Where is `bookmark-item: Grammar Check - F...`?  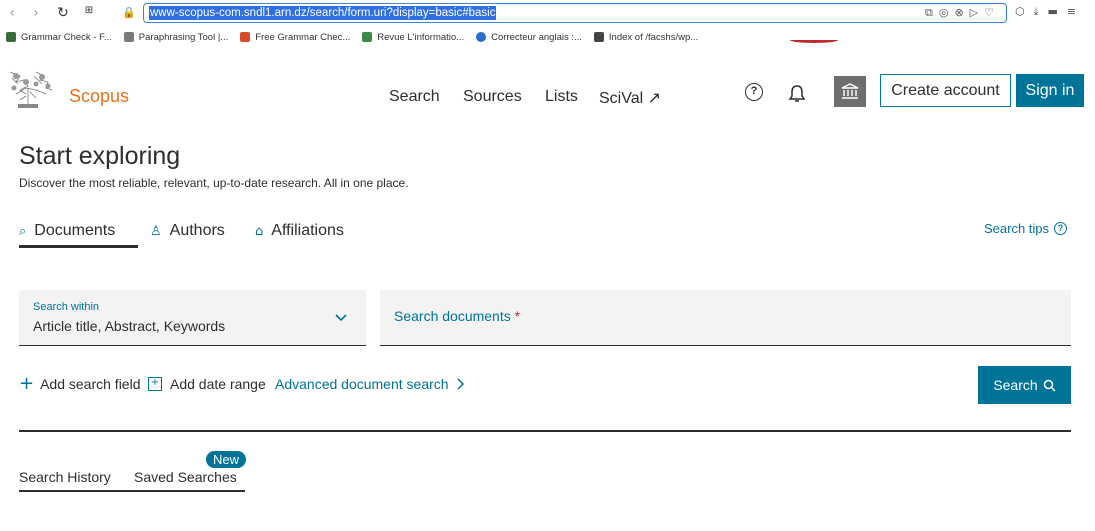
bookmark-item: Grammar Check - F... is located at coordinates (59, 37).